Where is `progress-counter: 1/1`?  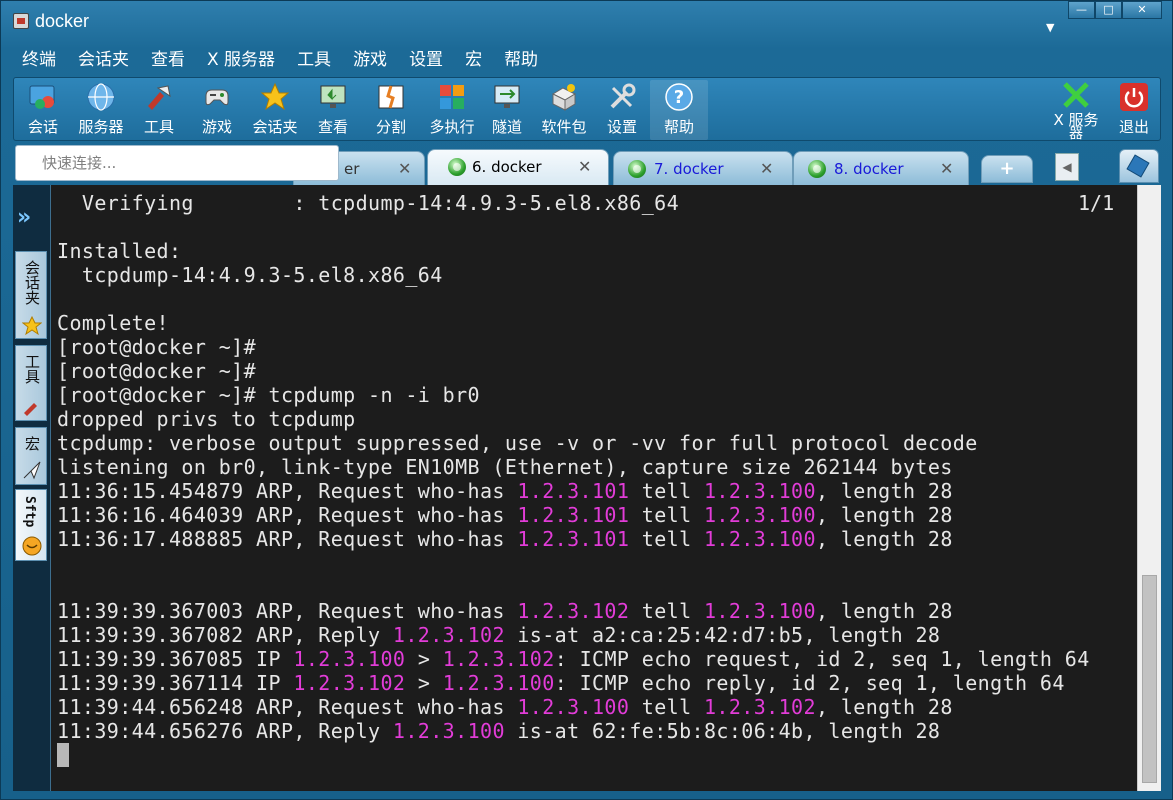 progress-counter: 1/1 is located at coordinates (1096, 203).